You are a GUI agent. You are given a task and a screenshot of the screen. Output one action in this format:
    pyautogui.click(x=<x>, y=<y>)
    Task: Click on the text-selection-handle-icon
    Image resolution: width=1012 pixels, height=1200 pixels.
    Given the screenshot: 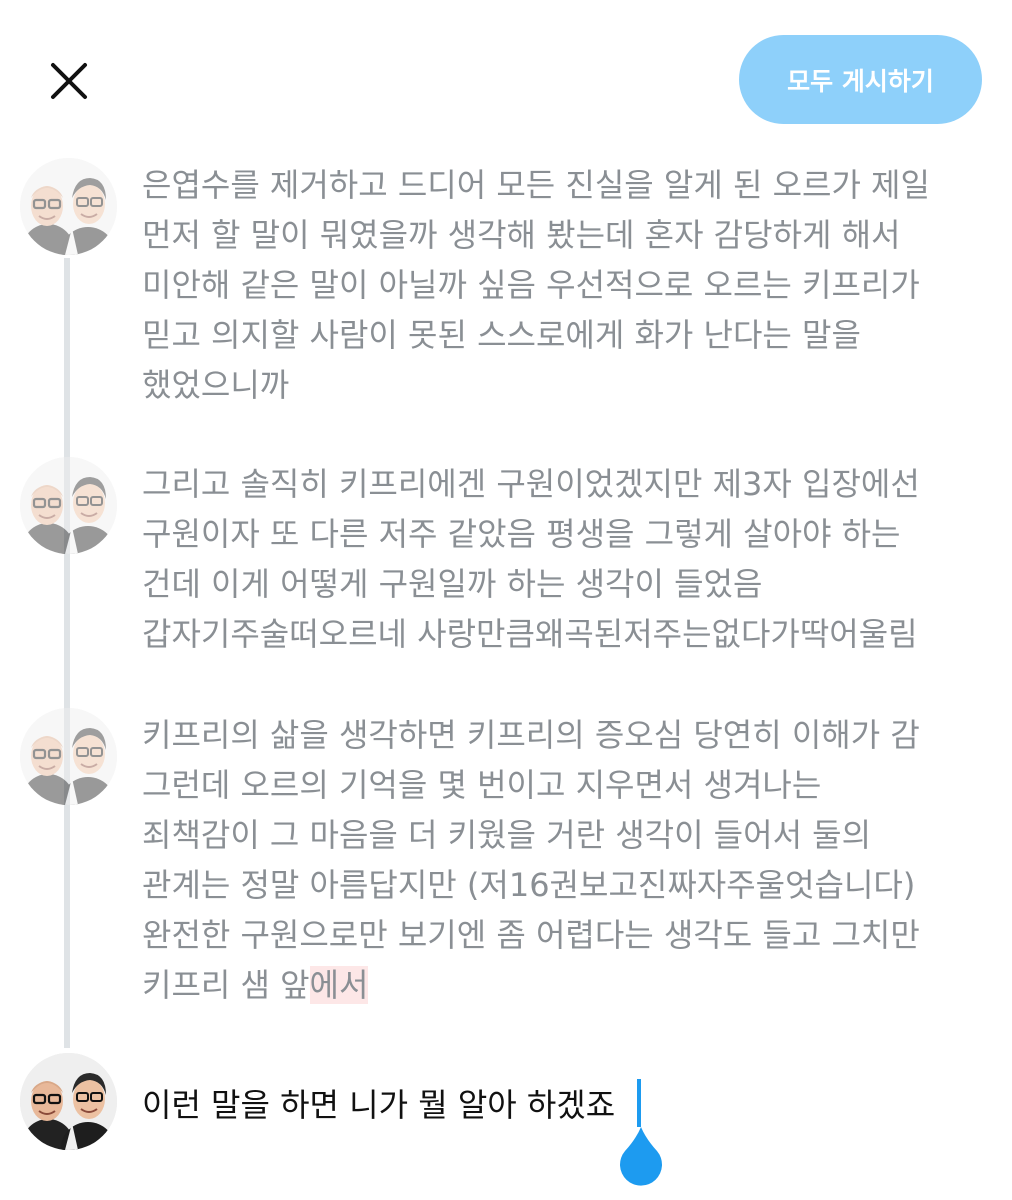 What is the action you would take?
    pyautogui.click(x=641, y=1156)
    